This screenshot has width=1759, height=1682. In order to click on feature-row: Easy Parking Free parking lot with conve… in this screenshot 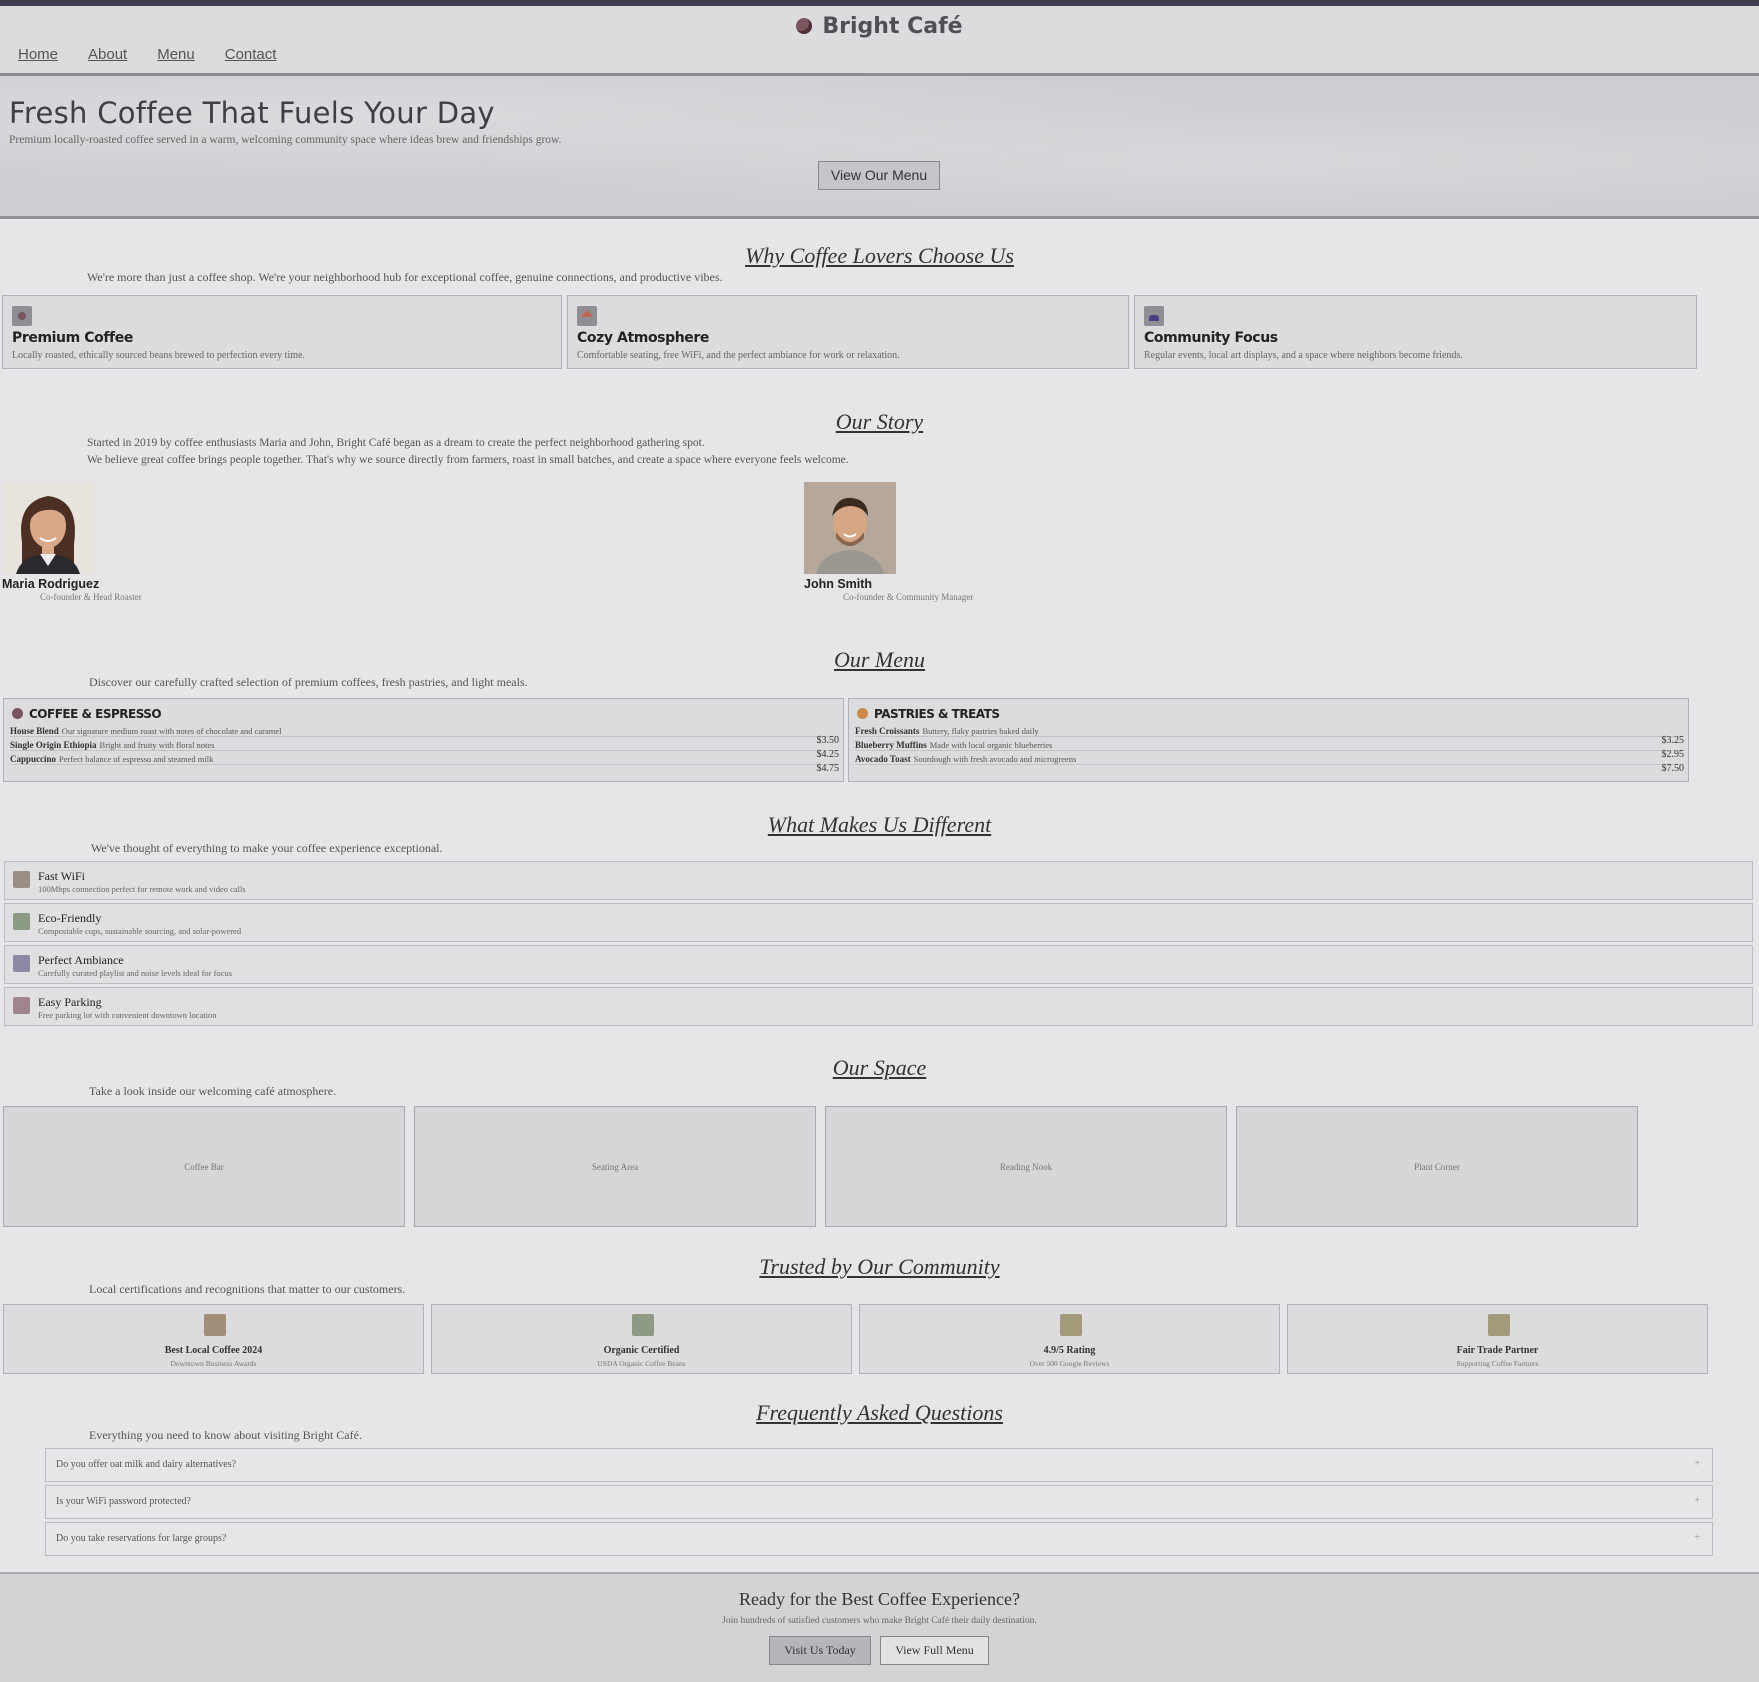, I will do `click(878, 1006)`.